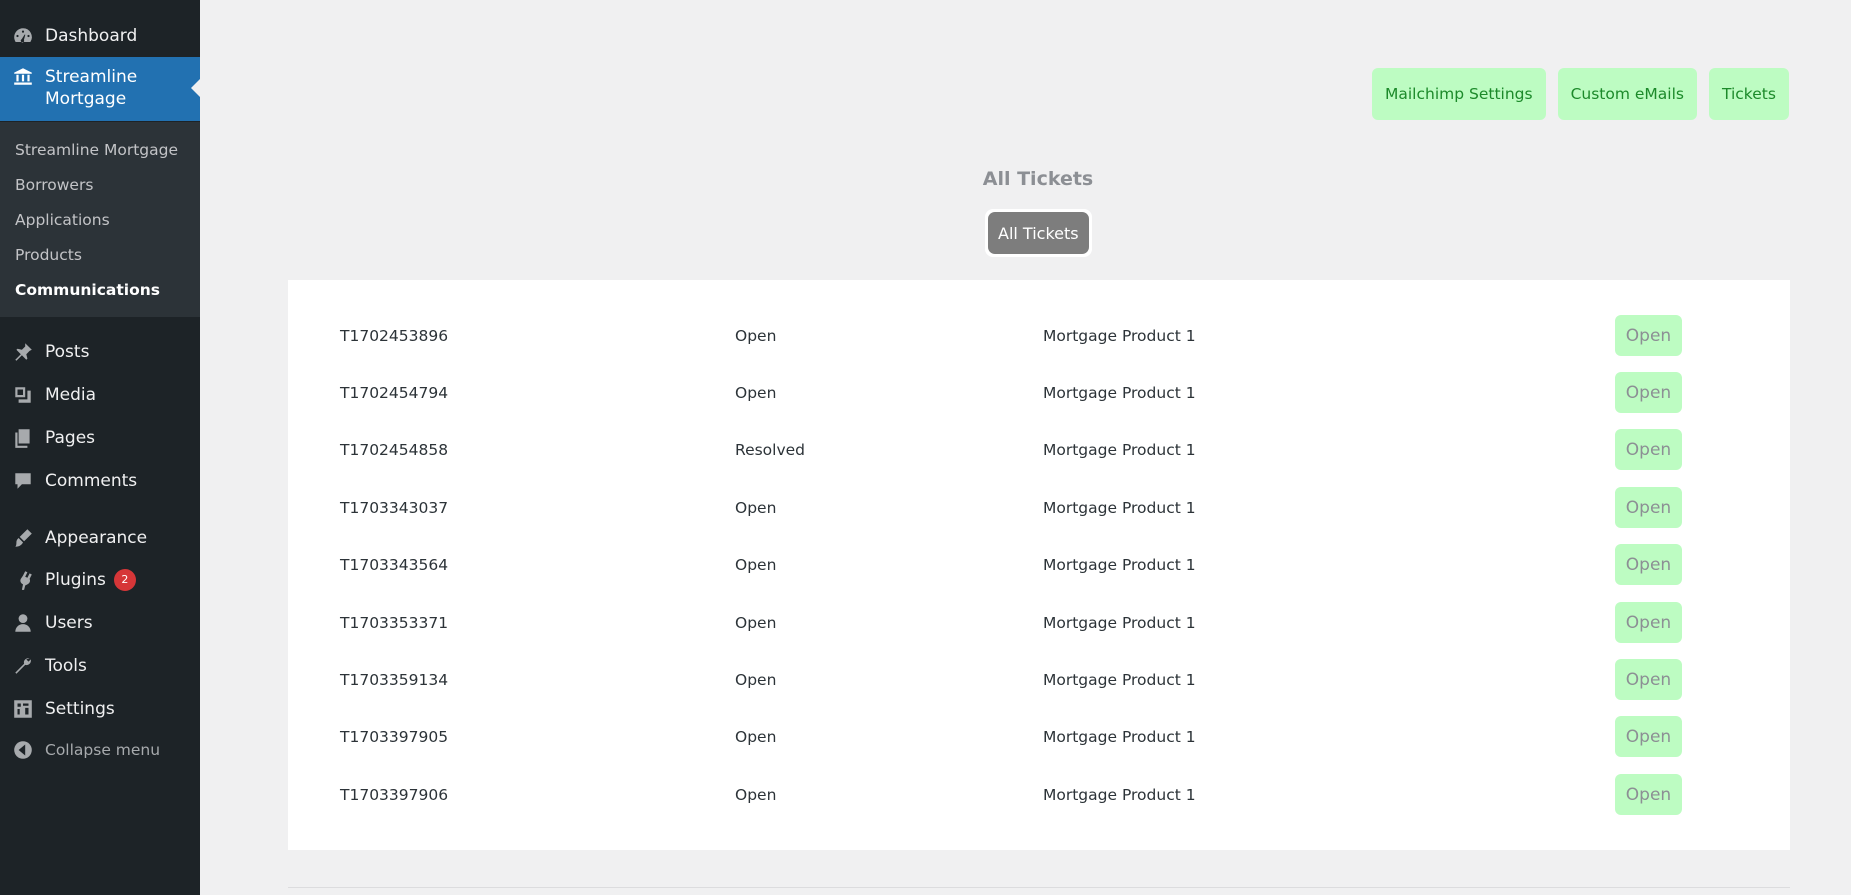 The height and width of the screenshot is (895, 1851). Describe the element at coordinates (394, 564) in the screenshot. I see `ticket-id: T1703343564` at that location.